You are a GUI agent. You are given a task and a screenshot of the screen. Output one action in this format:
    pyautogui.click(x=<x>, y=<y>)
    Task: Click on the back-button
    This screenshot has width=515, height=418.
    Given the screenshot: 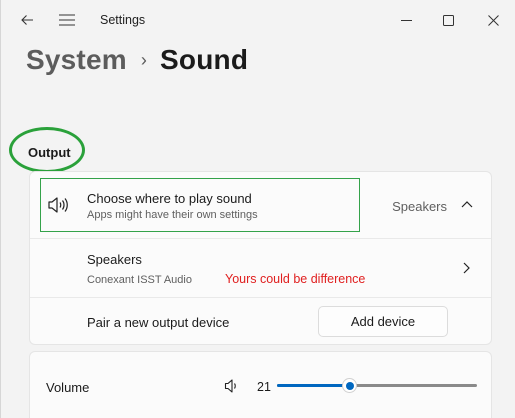 What is the action you would take?
    pyautogui.click(x=27, y=20)
    